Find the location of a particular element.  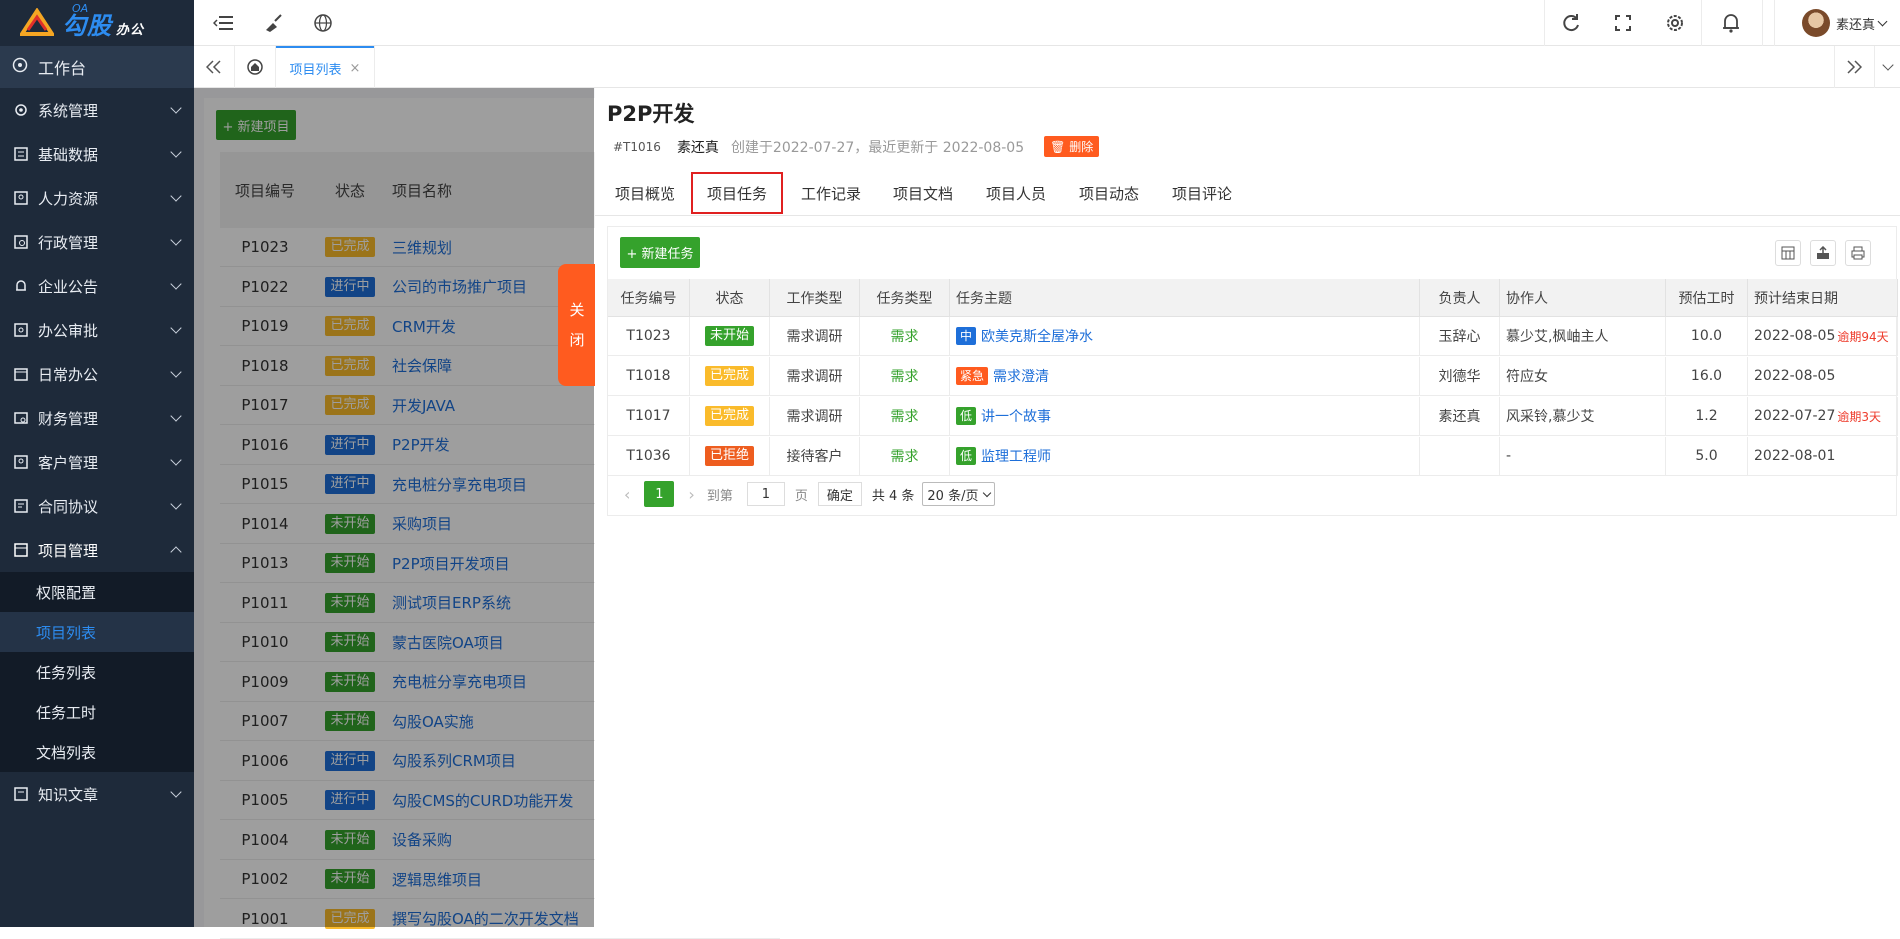

menu-toggle-icon is located at coordinates (223, 23).